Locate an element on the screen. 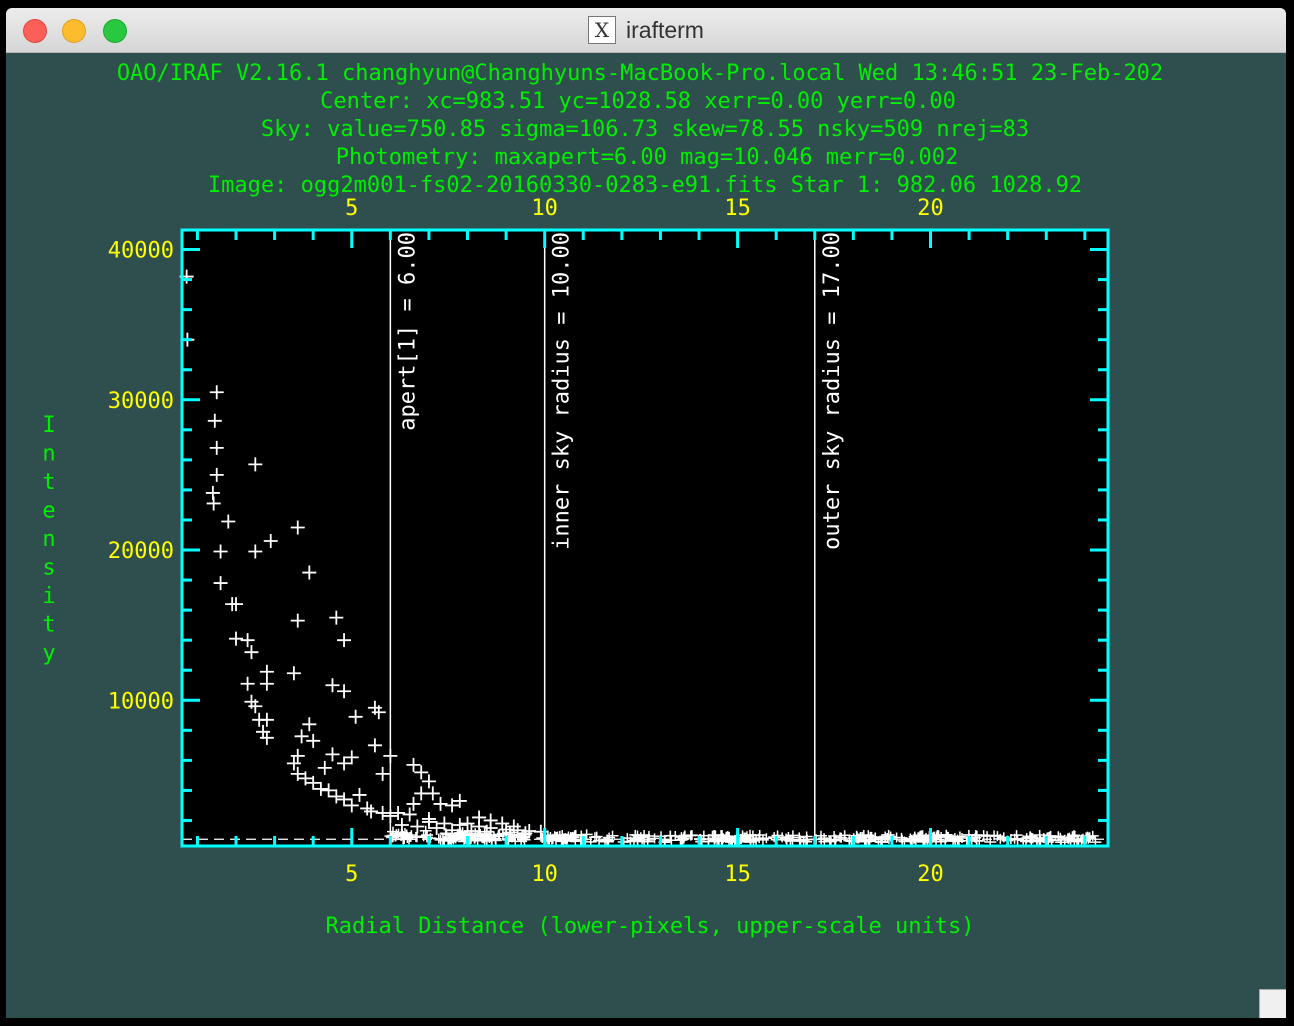 Image resolution: width=1294 pixels, height=1026 pixels. x-tick-label-bottom: 15 is located at coordinates (737, 874).